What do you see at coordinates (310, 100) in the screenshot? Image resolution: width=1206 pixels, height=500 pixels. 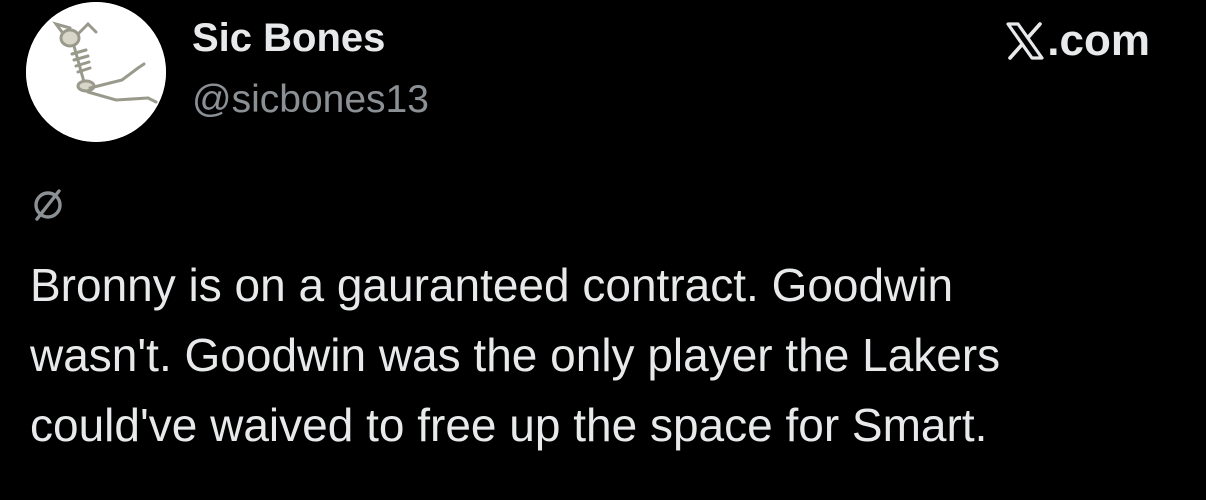 I see `user-handle: @sicbones13` at bounding box center [310, 100].